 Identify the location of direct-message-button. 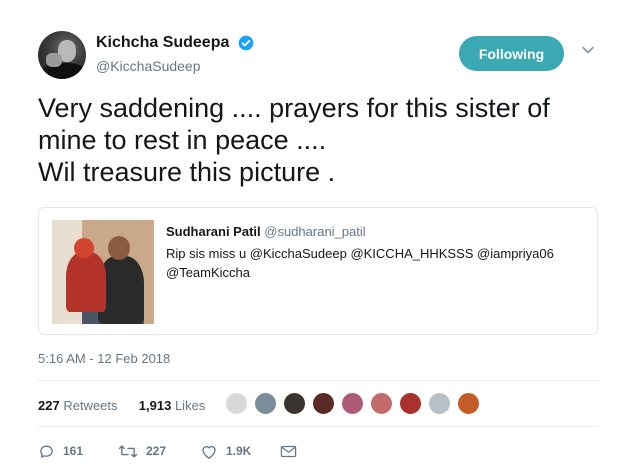
(292, 451).